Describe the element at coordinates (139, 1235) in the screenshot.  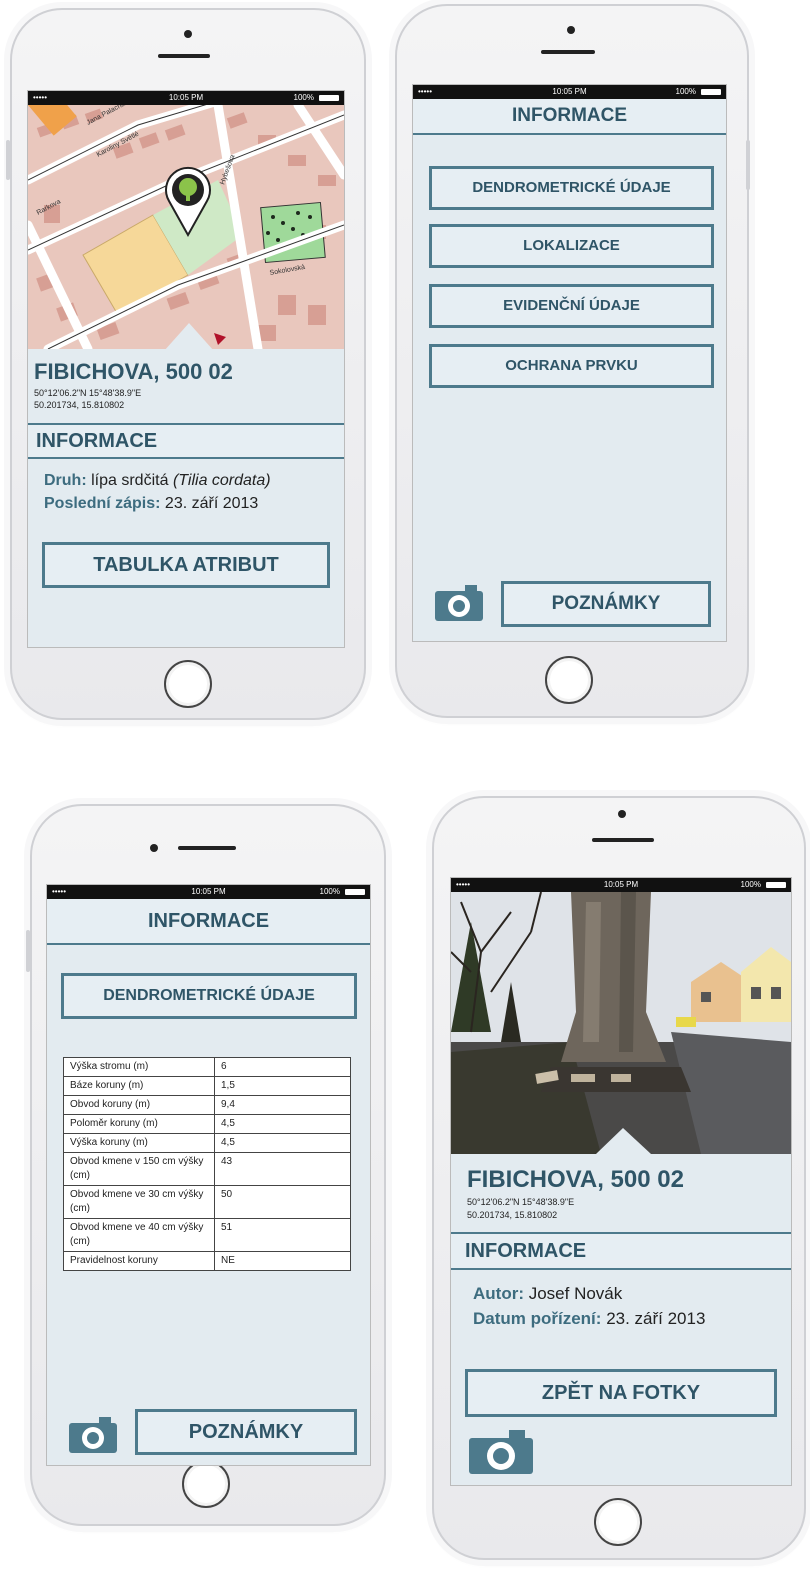
I see `attribute-name: Obvod kmene ve 40 cm výšky (cm)` at that location.